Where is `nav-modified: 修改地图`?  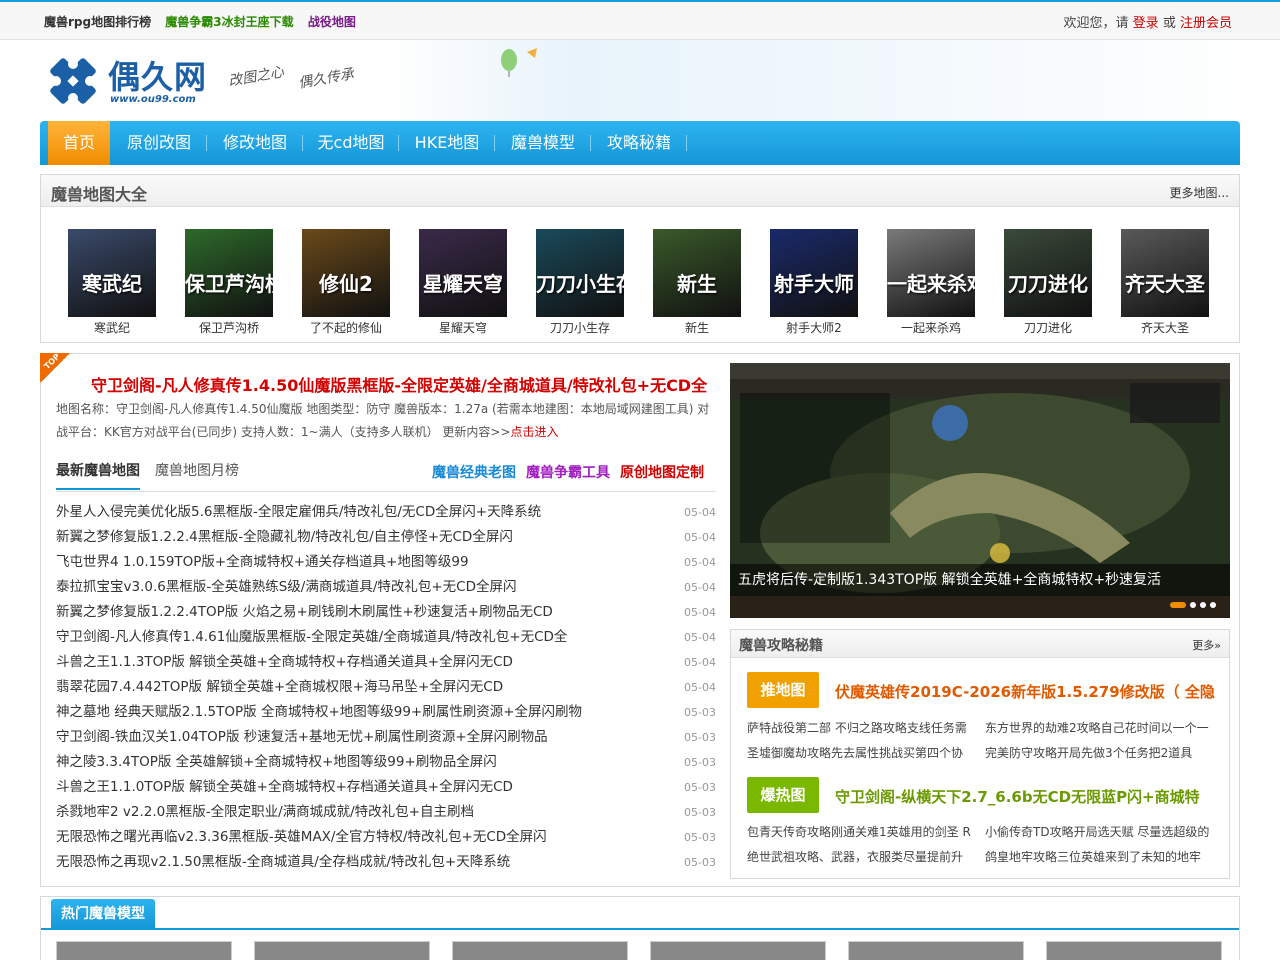 nav-modified: 修改地图 is located at coordinates (255, 143).